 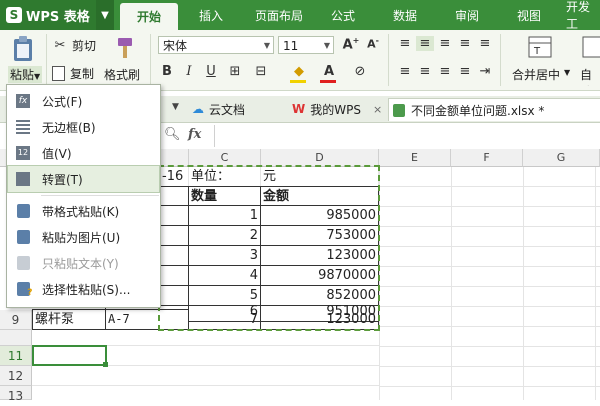 What do you see at coordinates (74, 45) in the screenshot?
I see `cut-button: ✂ 剪切` at bounding box center [74, 45].